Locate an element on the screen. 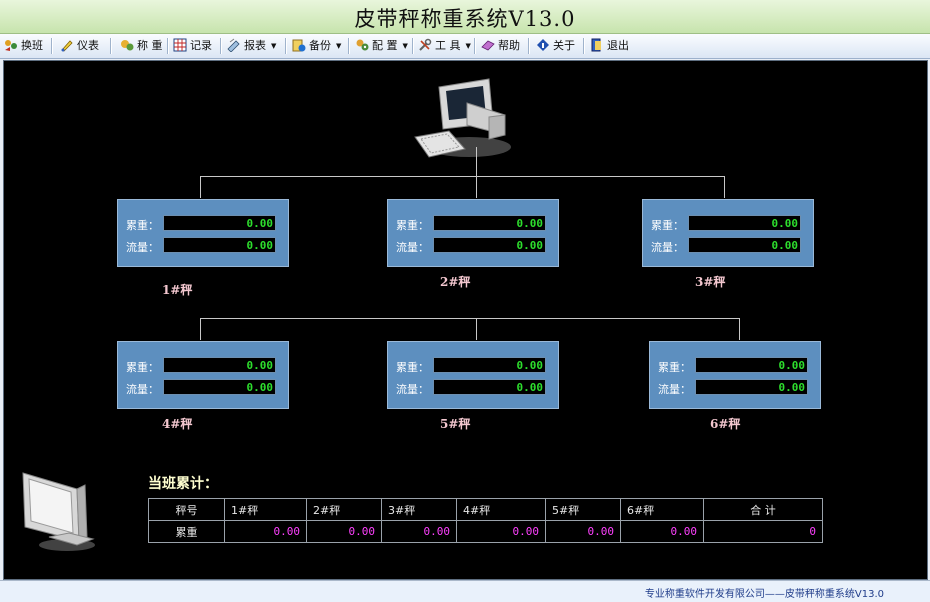 Image resolution: width=930 pixels, height=602 pixels. scale-name: 5#秤 is located at coordinates (455, 424).